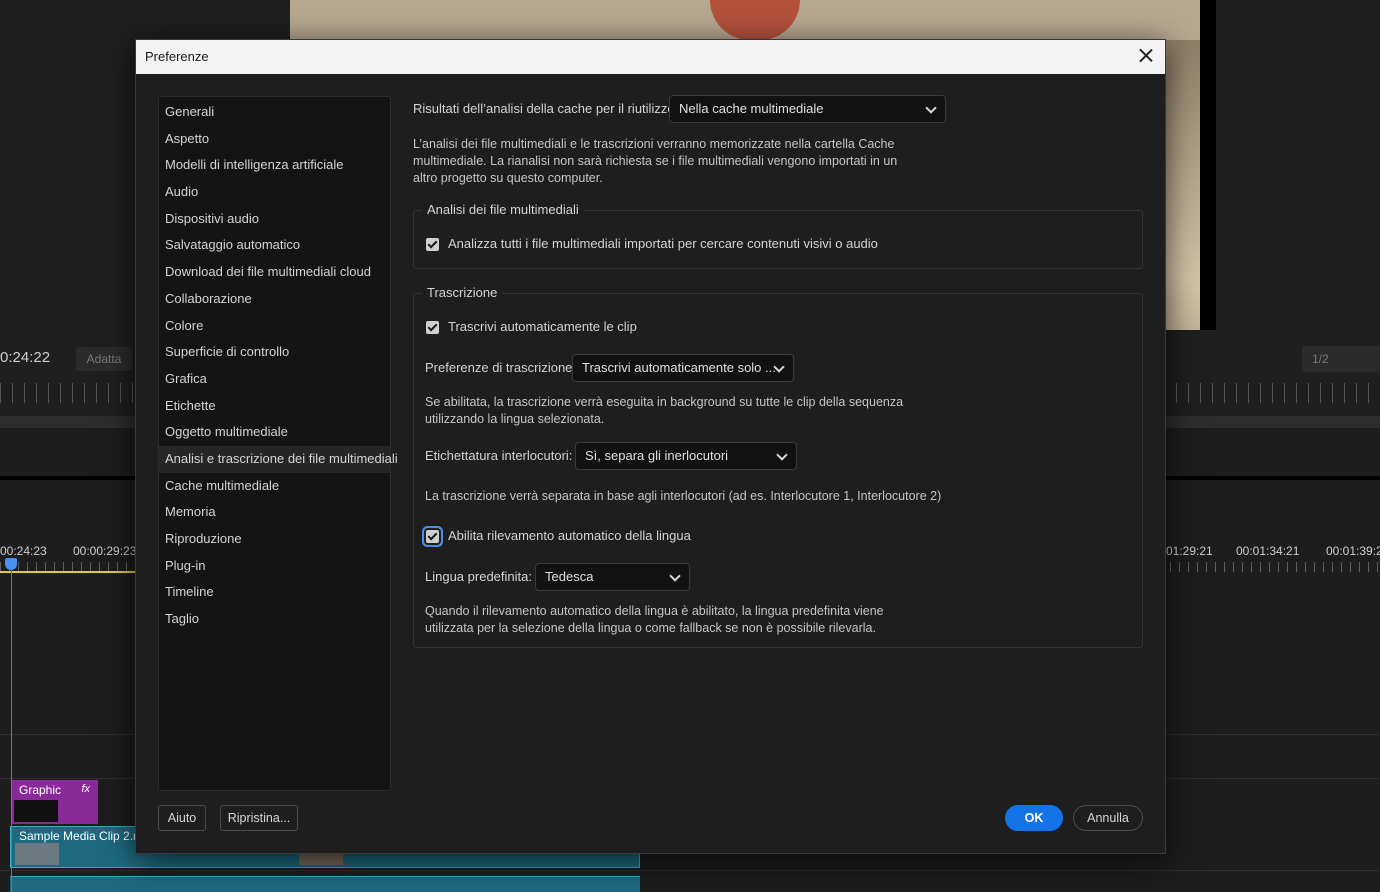  What do you see at coordinates (690, 870) in the screenshot?
I see `track-divider` at bounding box center [690, 870].